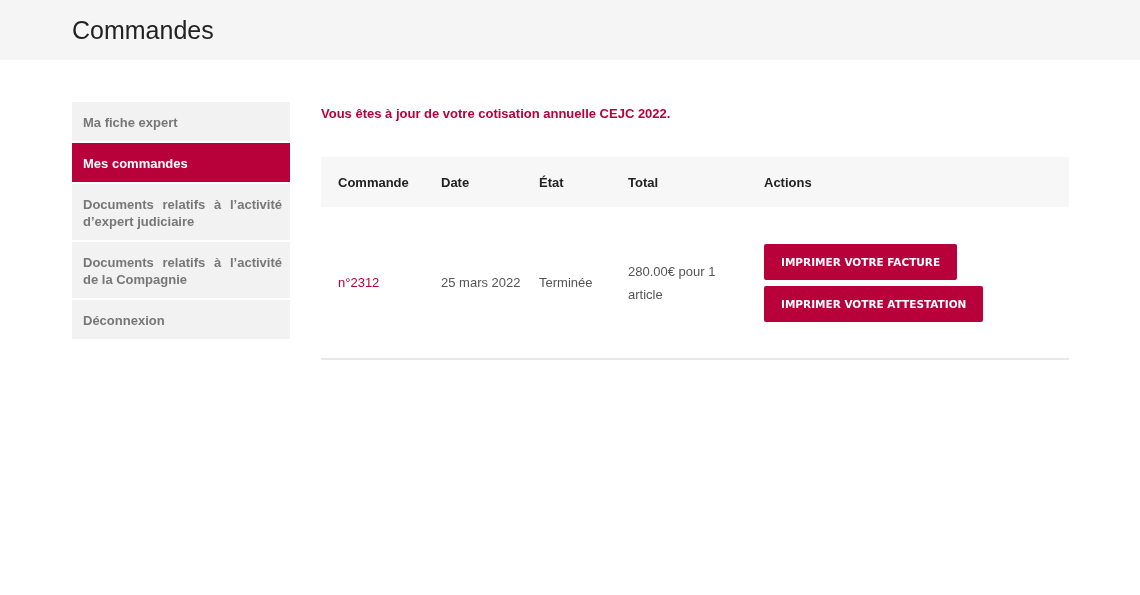  I want to click on sidebar-item: Documents relatifs à l’activité d’expert judiciaire, so click(181, 212).